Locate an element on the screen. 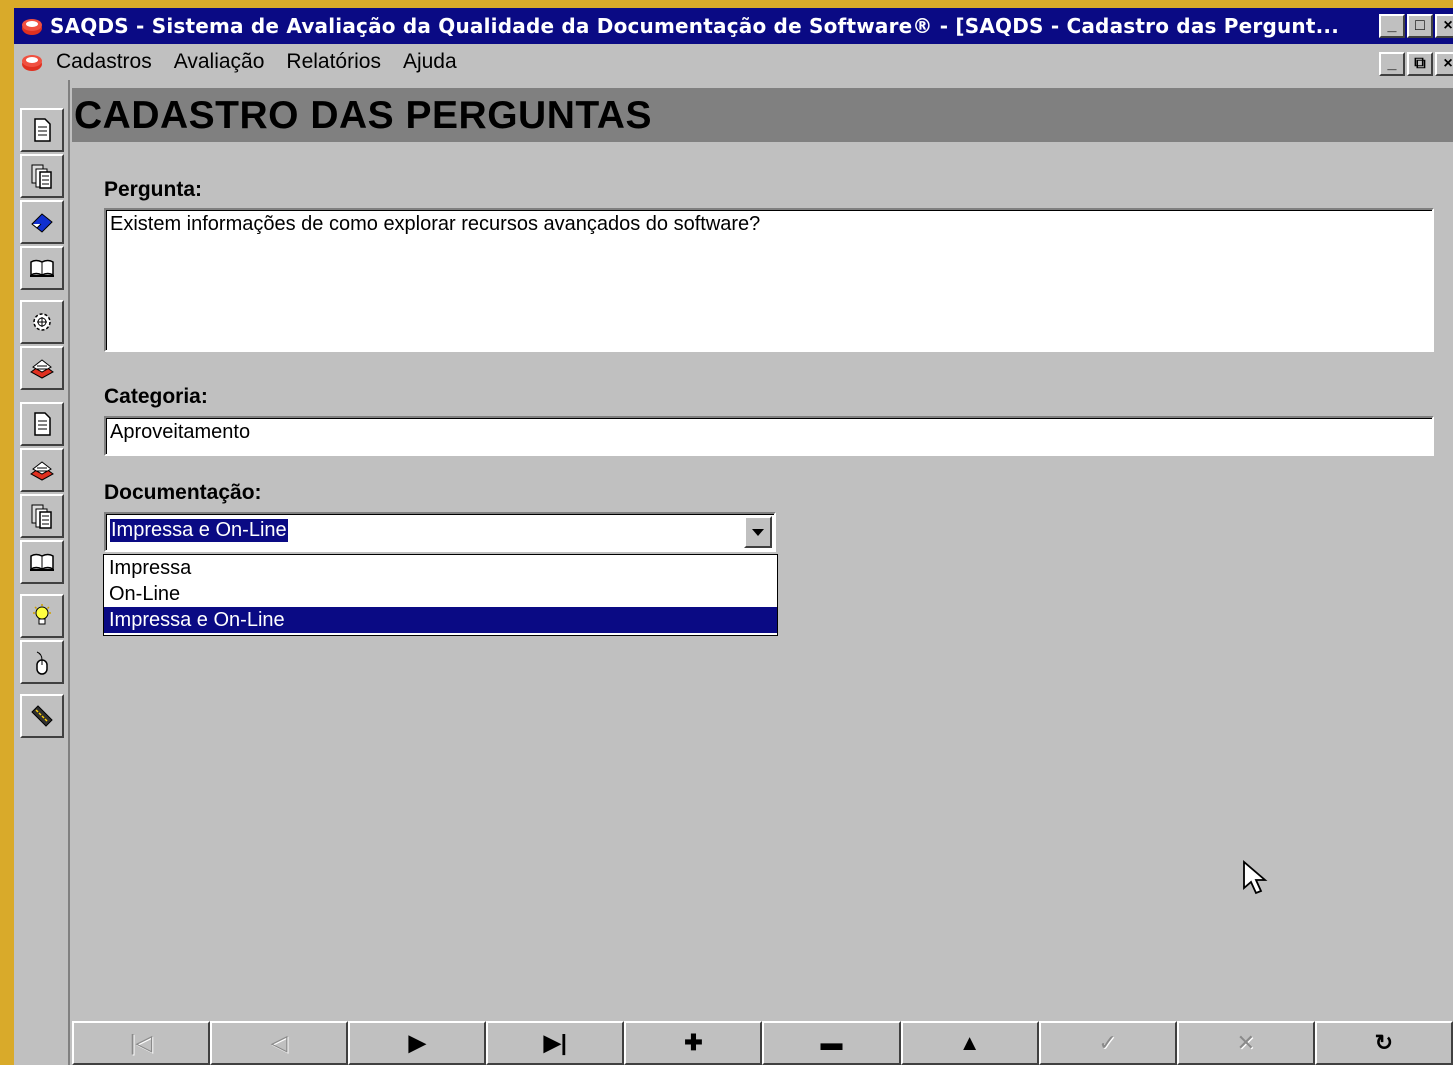 This screenshot has height=1065, width=1453. edit-record-button: ▲ is located at coordinates (969, 1043).